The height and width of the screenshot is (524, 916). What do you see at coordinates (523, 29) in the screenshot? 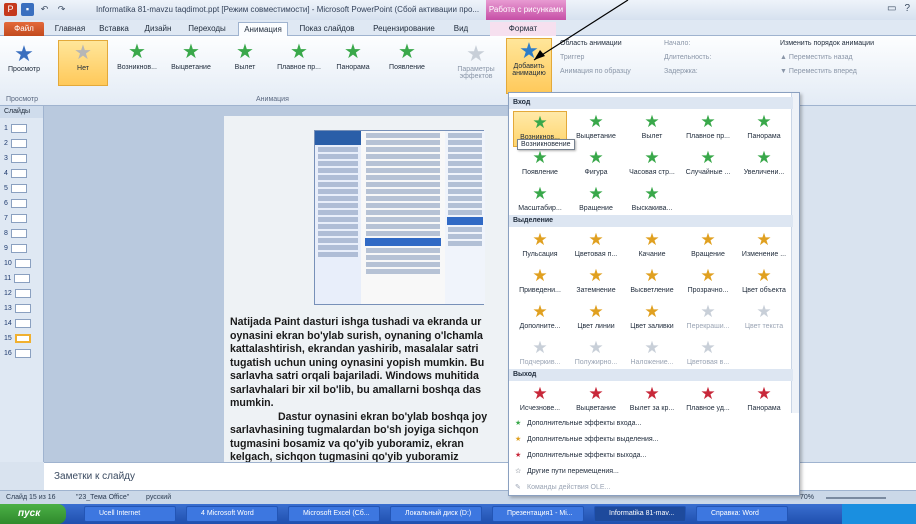
I see `tab-format: Формат` at bounding box center [523, 29].